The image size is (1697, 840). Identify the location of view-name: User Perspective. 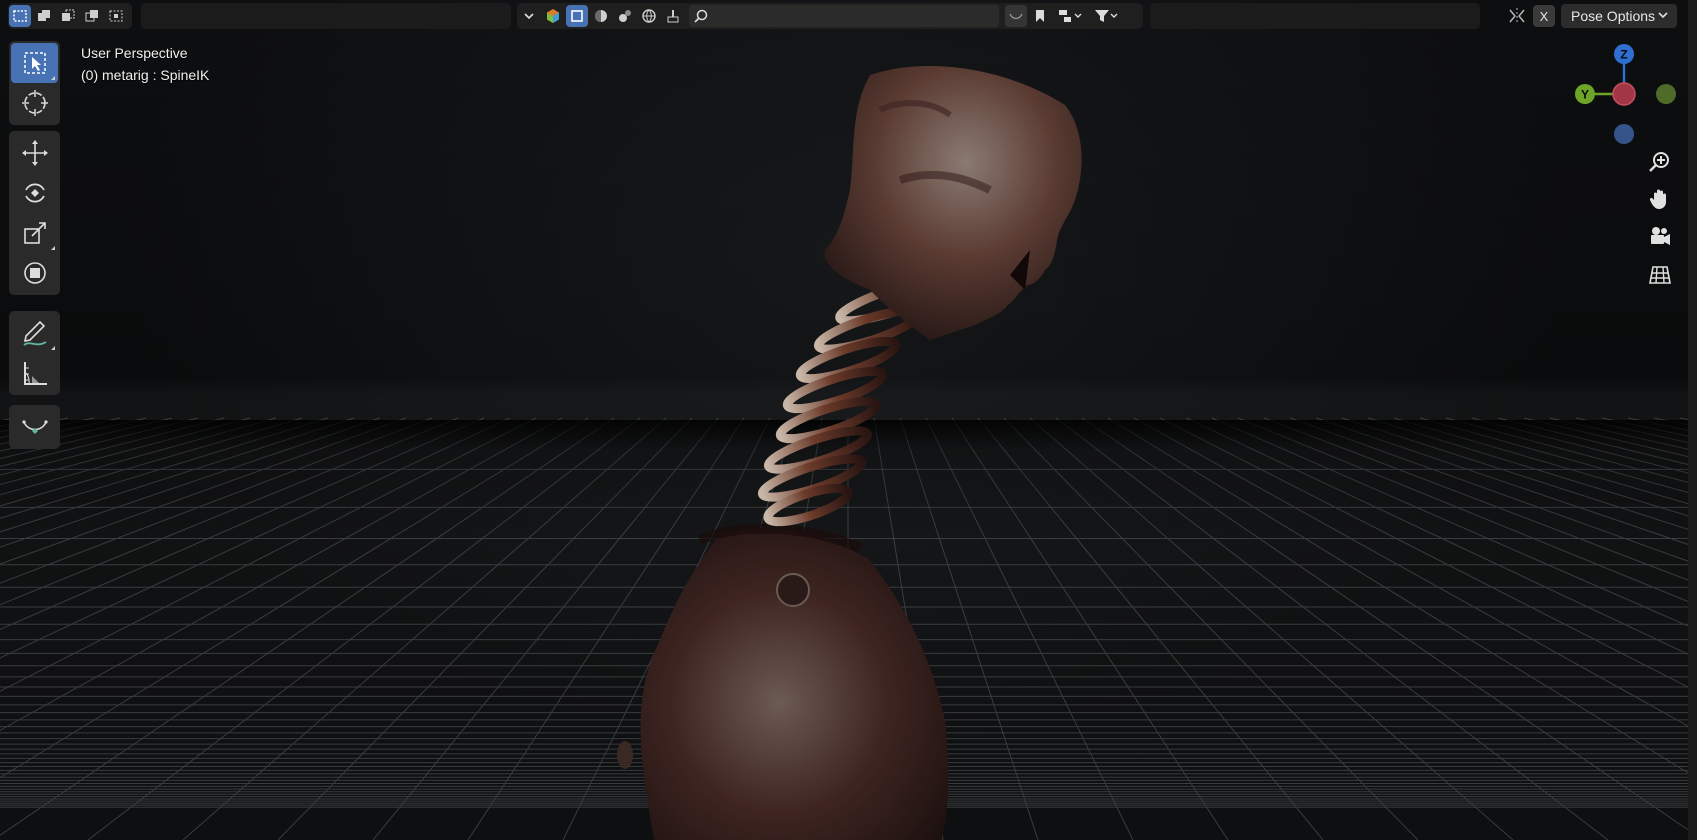
(134, 53).